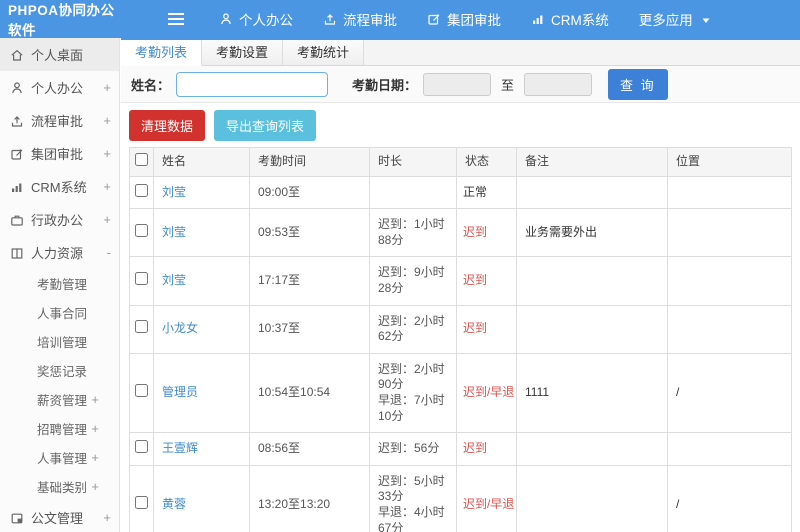  I want to click on sidebar-item-admin-office: 行政办公 +, so click(59, 219).